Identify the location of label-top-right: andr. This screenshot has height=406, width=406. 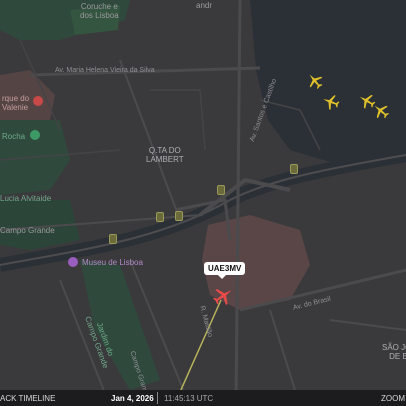
(204, 5).